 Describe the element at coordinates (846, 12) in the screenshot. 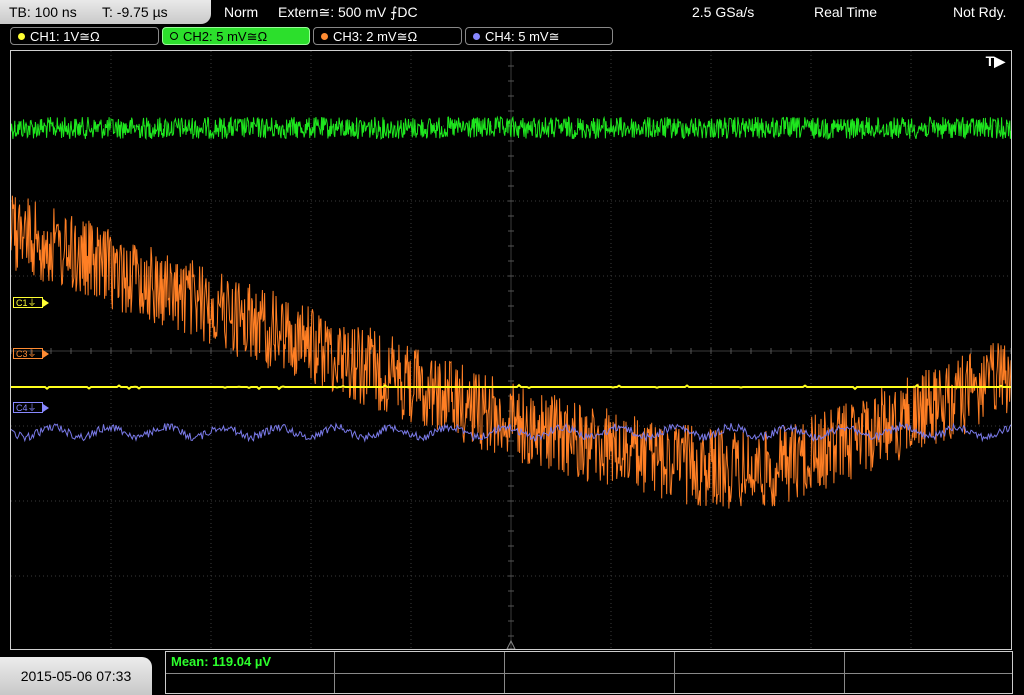

I see `acquisition-mode: Real Time` at that location.